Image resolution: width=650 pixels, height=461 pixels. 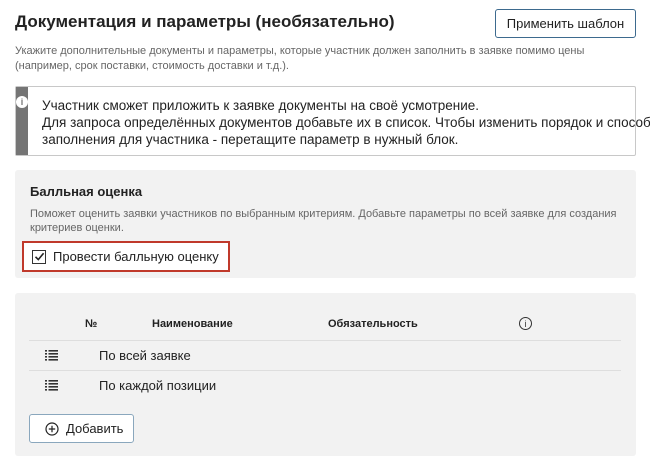 I want to click on add-button-label: Добавить, so click(x=95, y=428).